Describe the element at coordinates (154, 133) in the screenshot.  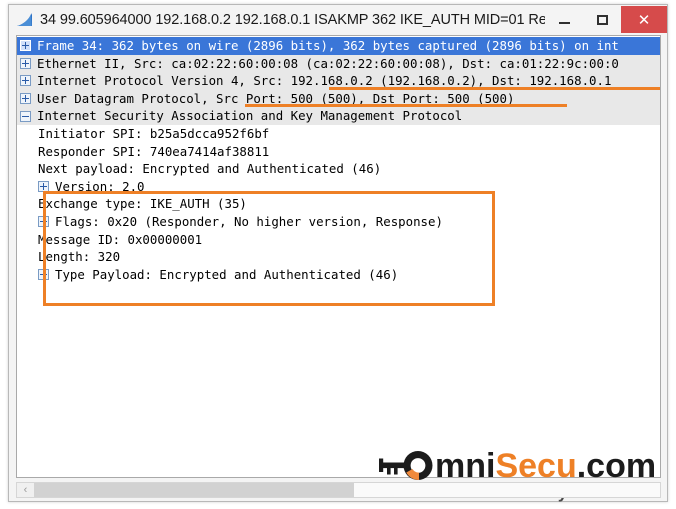
I see `packet-tree-row-label: Initiator SPI: b25a5dcca952f6bf` at that location.